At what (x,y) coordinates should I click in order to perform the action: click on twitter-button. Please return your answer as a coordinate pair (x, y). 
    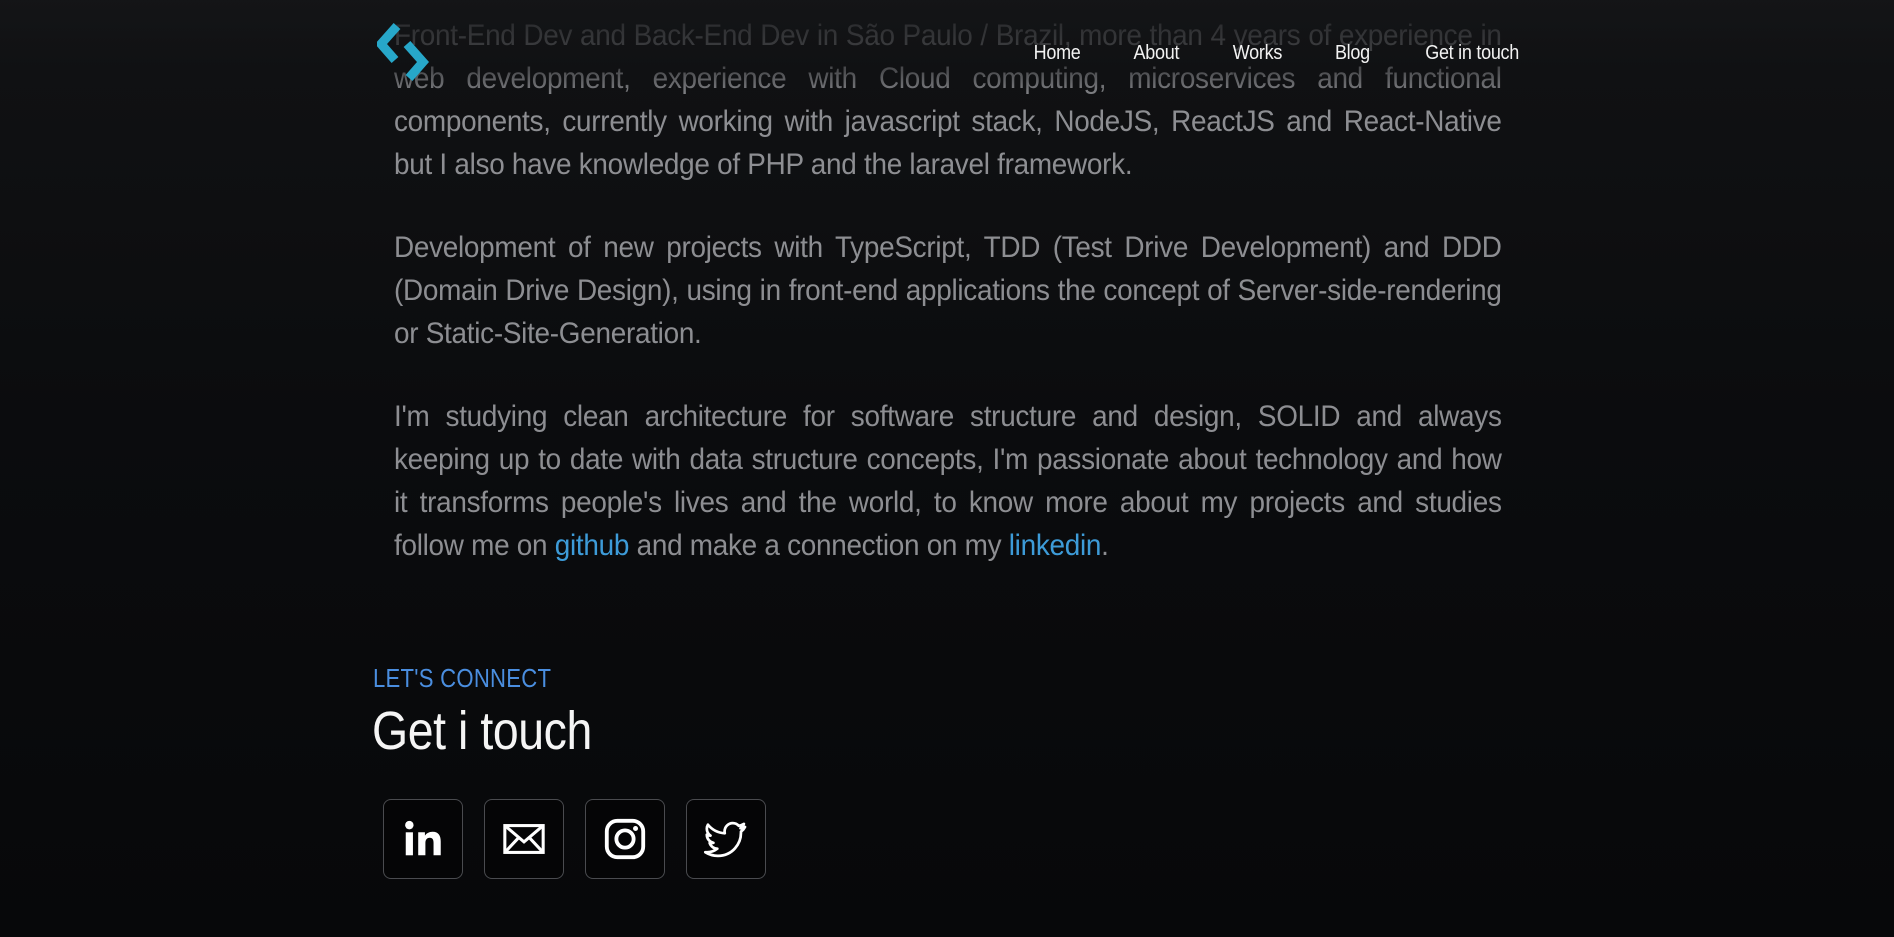
    Looking at the image, I should click on (726, 839).